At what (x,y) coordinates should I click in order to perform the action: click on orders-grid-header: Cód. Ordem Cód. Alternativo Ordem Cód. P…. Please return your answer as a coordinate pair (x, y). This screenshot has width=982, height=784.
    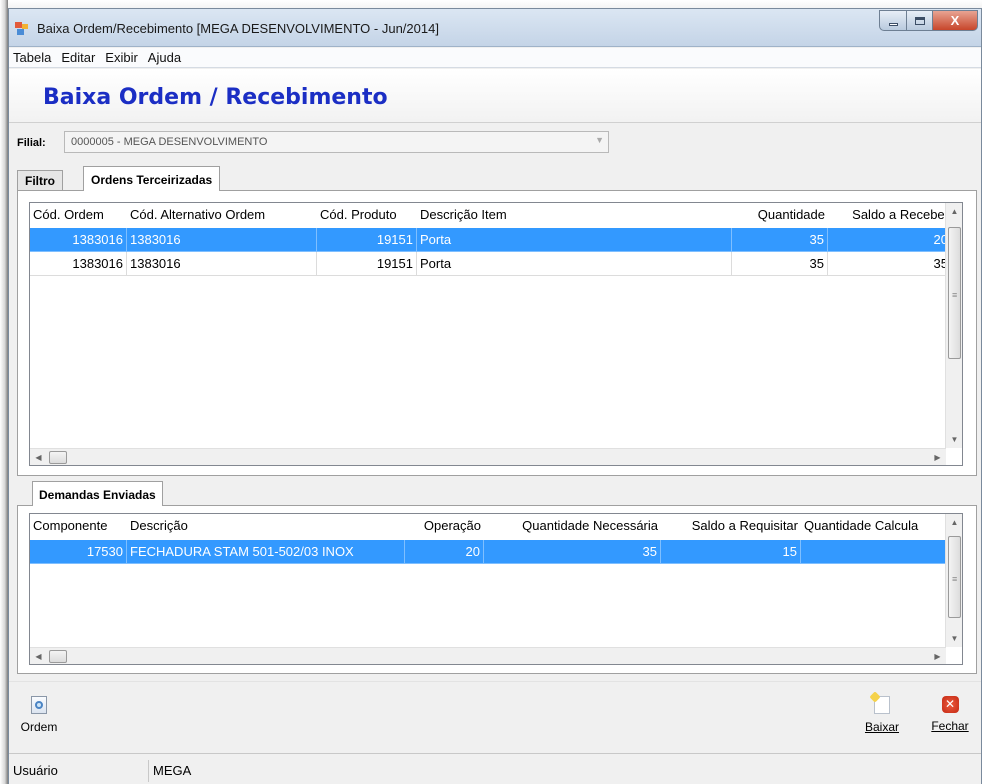
    Looking at the image, I should click on (496, 215).